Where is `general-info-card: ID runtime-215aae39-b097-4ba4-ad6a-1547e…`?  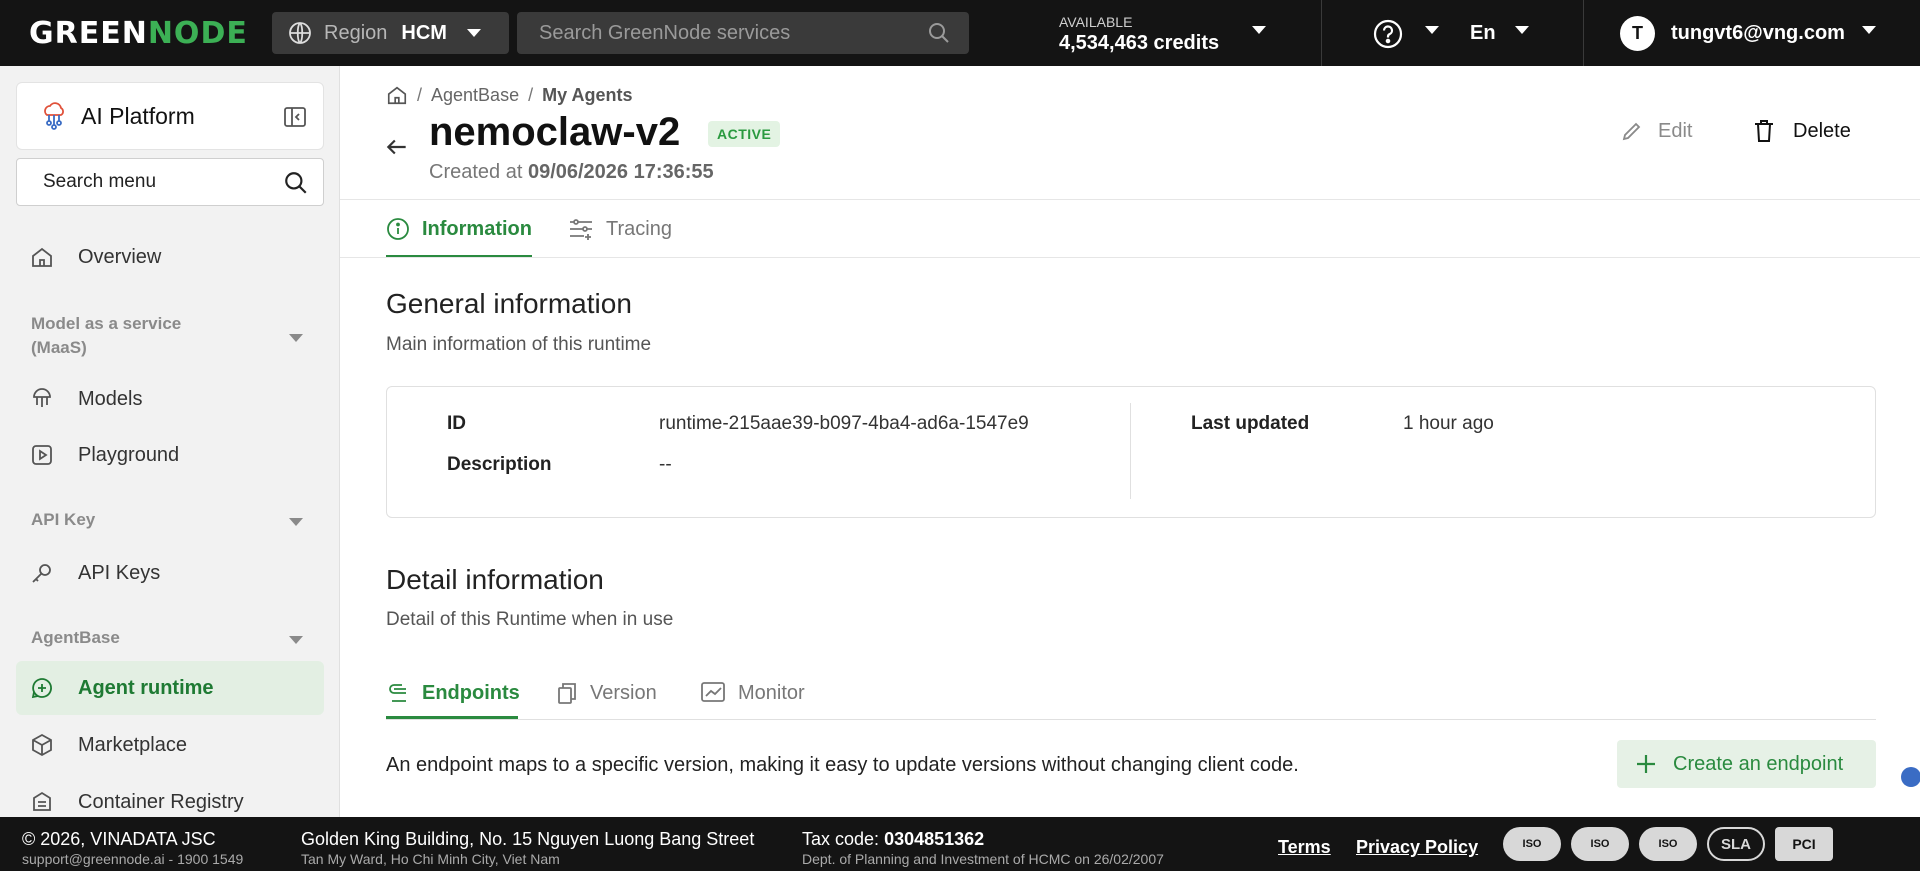
general-info-card: ID runtime-215aae39-b097-4ba4-ad6a-1547e… is located at coordinates (1131, 452).